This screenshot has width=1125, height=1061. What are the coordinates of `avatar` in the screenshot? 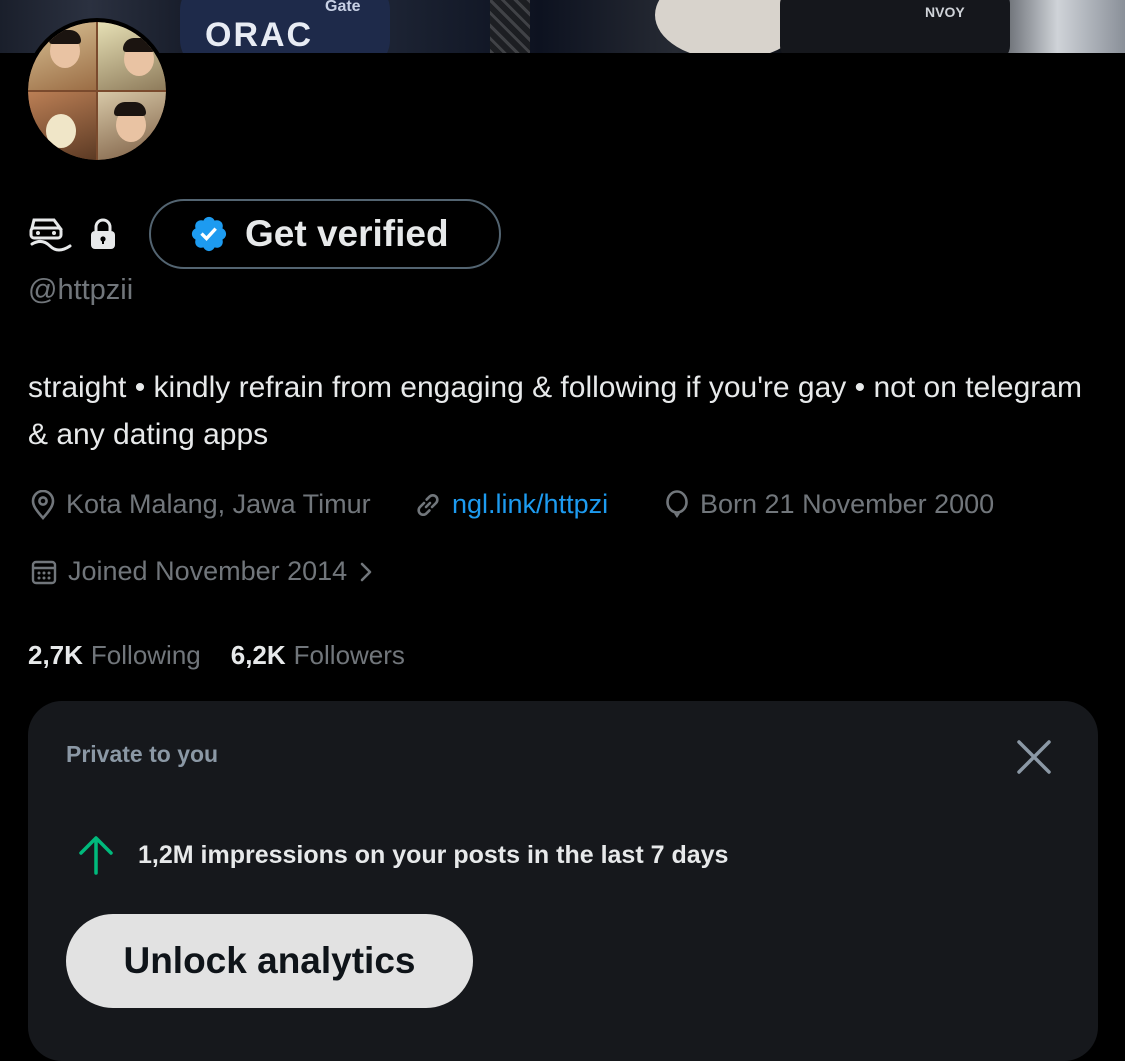 It's located at (97, 91).